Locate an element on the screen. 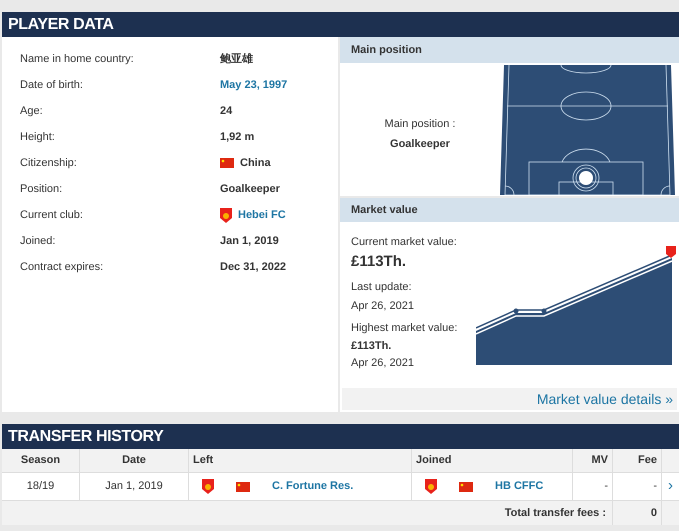  column-header: Season is located at coordinates (40, 460).